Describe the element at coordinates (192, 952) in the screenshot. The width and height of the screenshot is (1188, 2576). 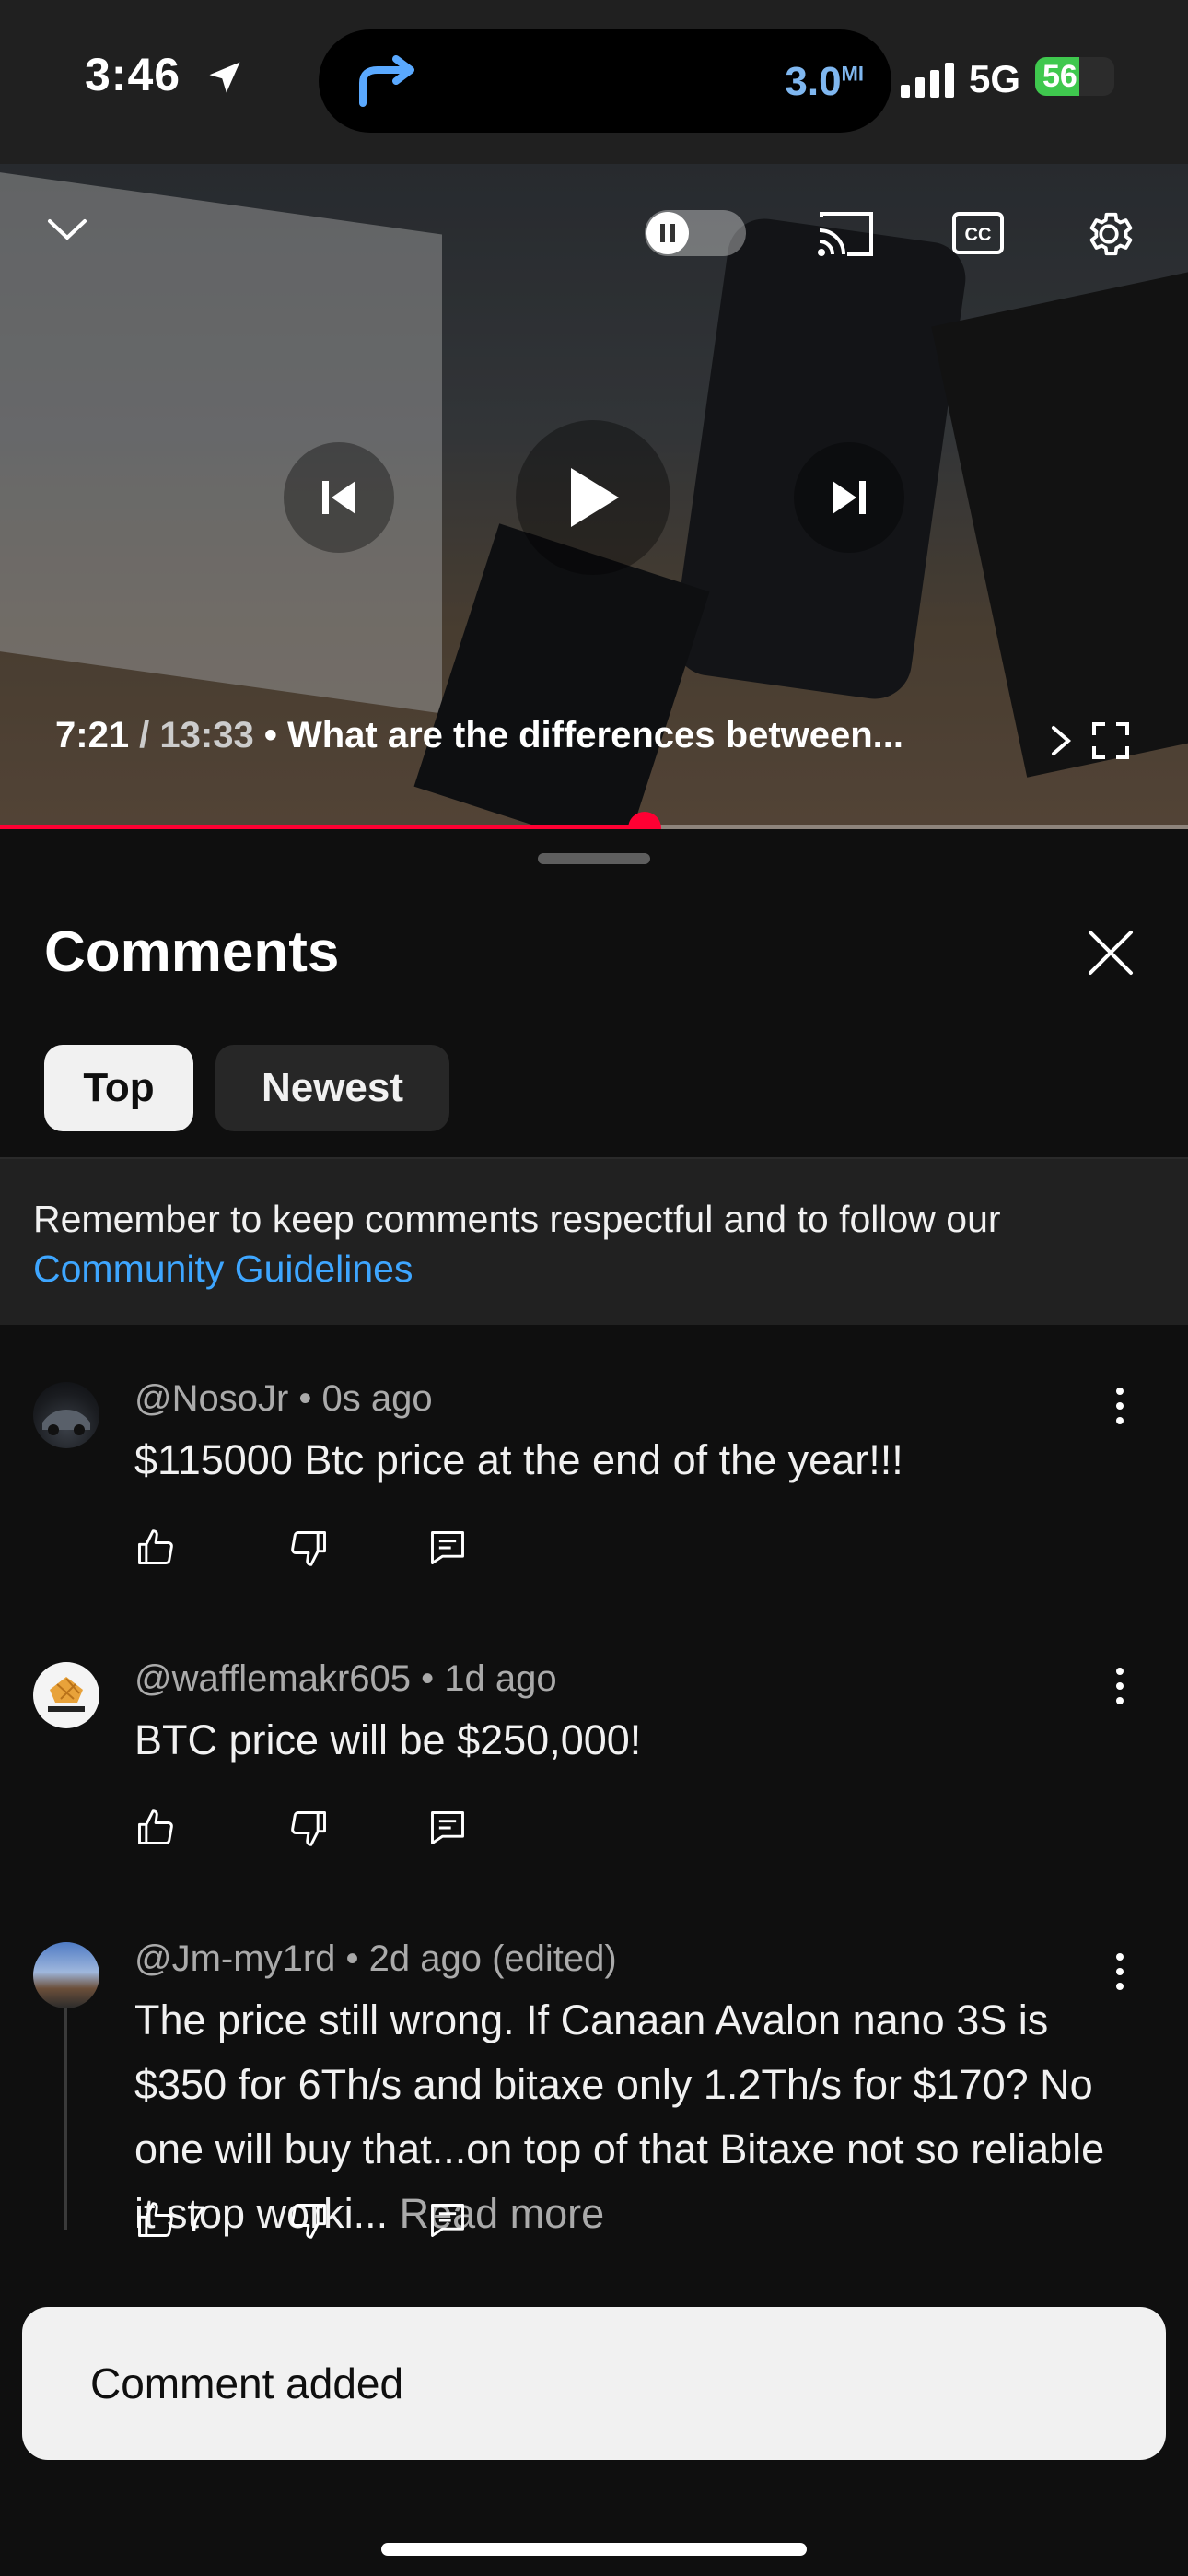
I see `sheet-title: Comments` at that location.